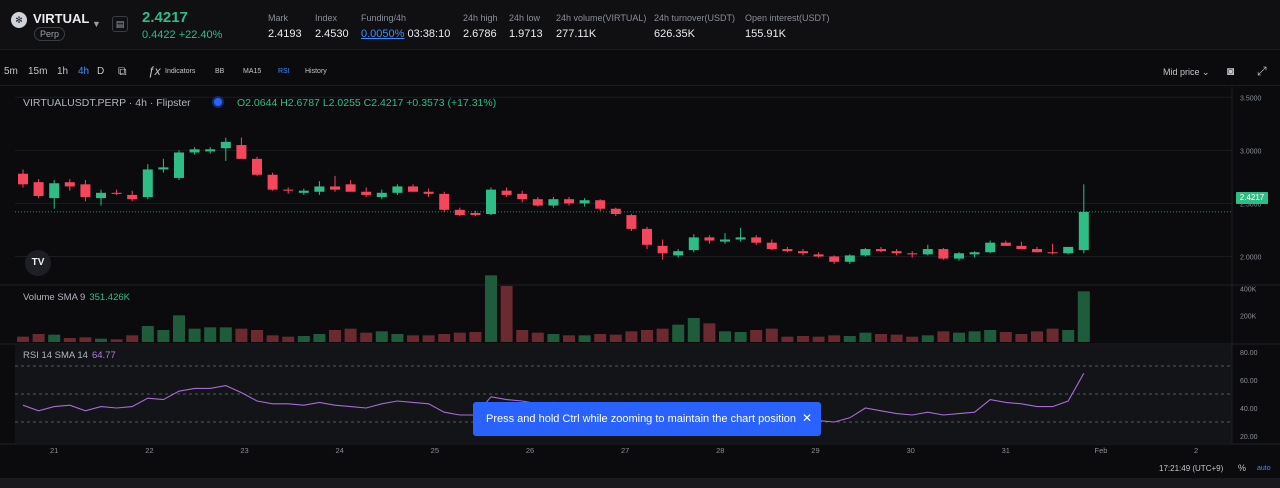 This screenshot has height=488, width=1280. I want to click on stat-24h-turnover: 24h turnover(USDT) 626.35K, so click(695, 26).